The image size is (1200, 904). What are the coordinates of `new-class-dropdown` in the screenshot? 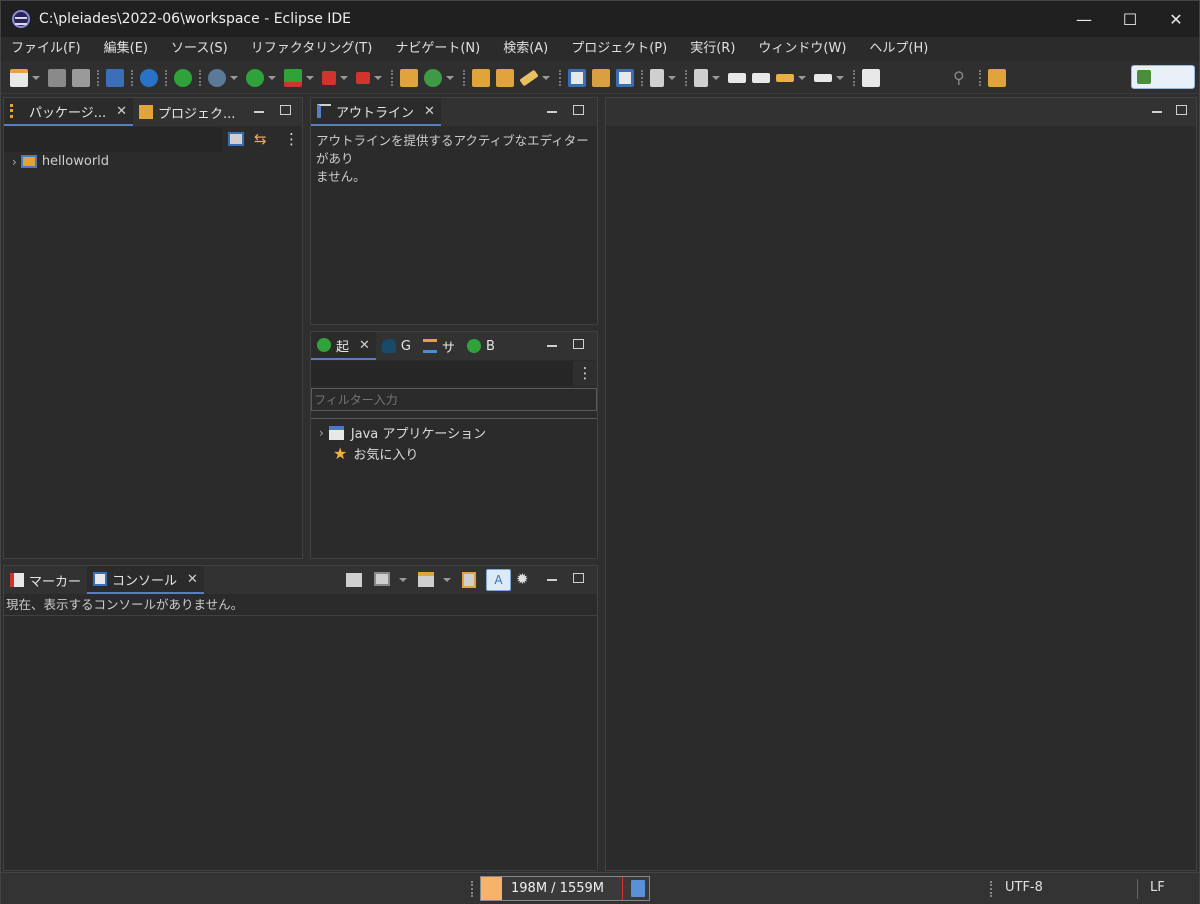 It's located at (450, 77).